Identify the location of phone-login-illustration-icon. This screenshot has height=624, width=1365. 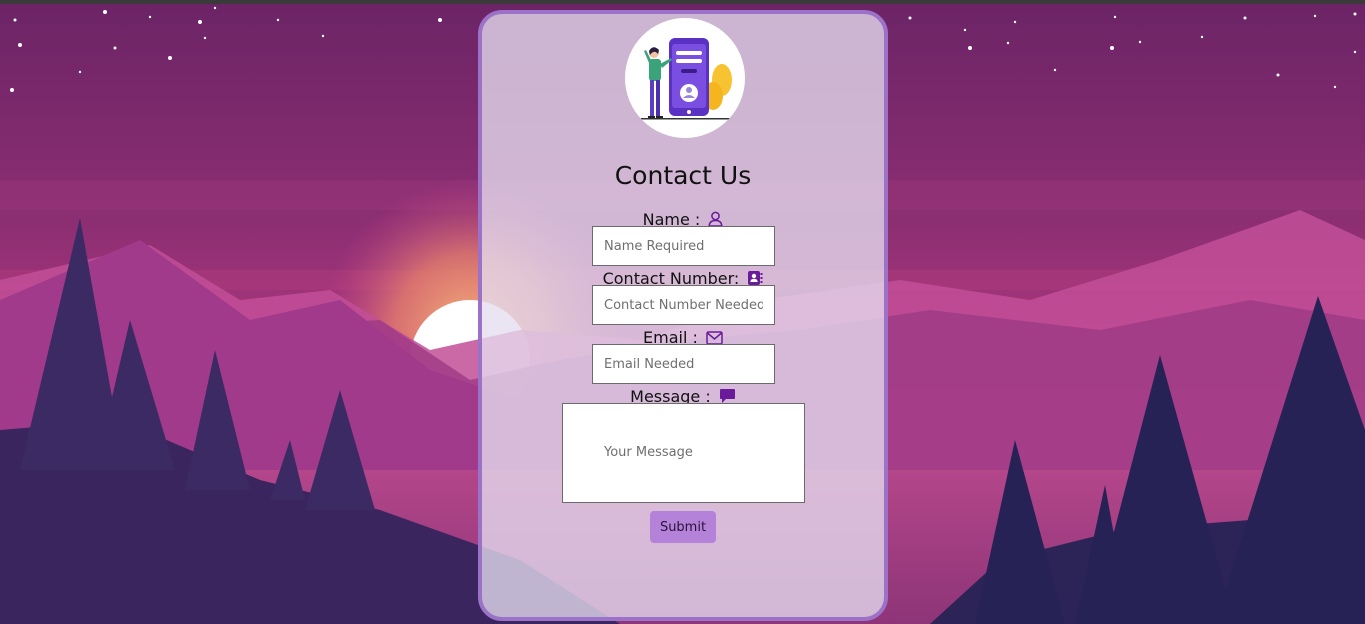
(686, 79).